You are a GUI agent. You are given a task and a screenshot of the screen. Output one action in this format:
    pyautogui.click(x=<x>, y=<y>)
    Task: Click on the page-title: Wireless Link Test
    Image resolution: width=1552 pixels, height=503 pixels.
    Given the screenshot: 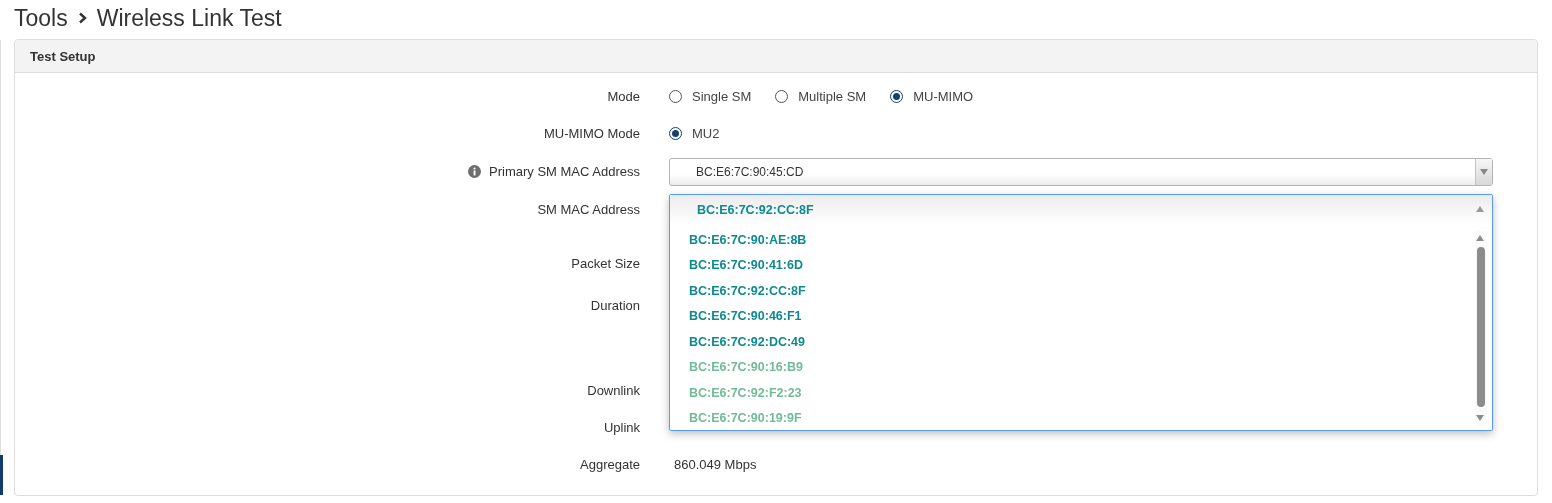 What is the action you would take?
    pyautogui.click(x=189, y=18)
    